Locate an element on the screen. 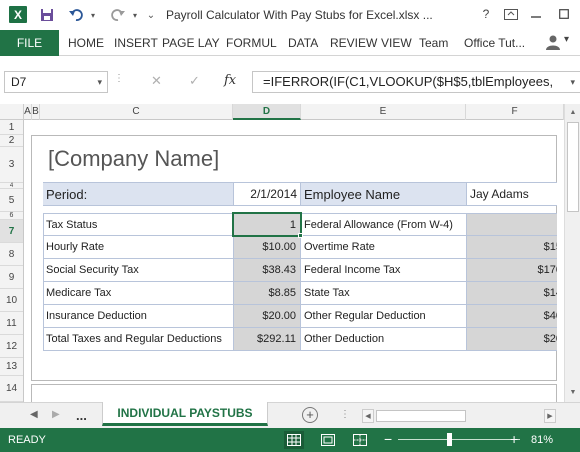 The width and height of the screenshot is (580, 452). enter-icon: ✓ is located at coordinates (194, 81).